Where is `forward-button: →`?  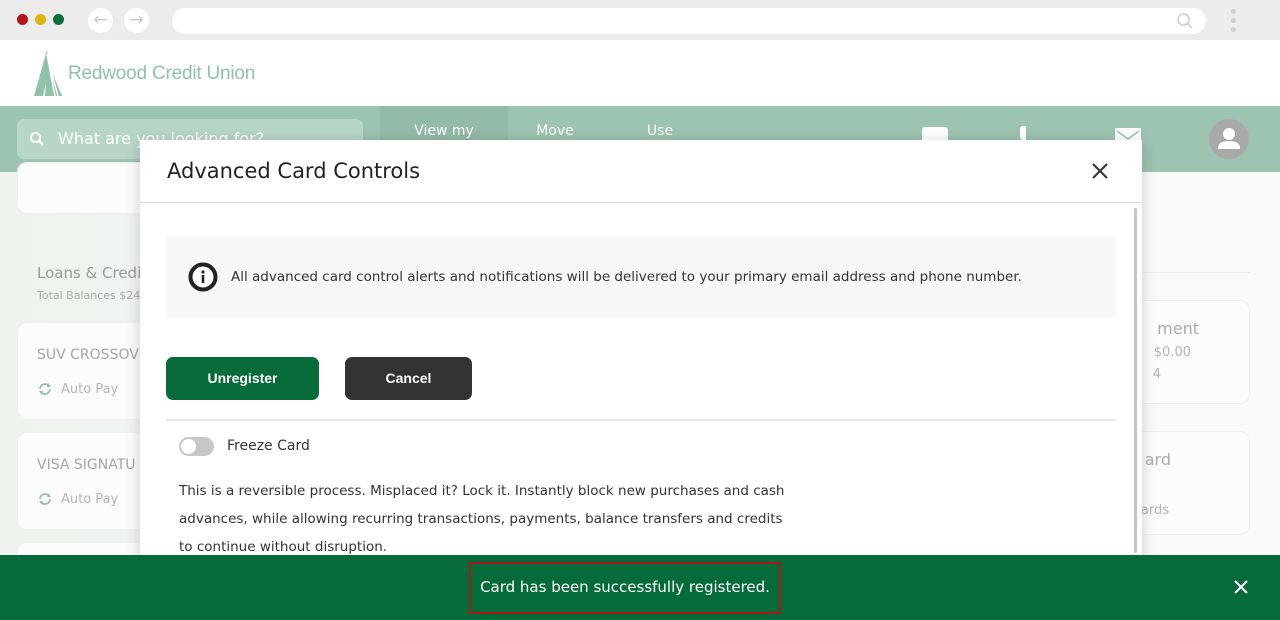 forward-button: → is located at coordinates (136, 20).